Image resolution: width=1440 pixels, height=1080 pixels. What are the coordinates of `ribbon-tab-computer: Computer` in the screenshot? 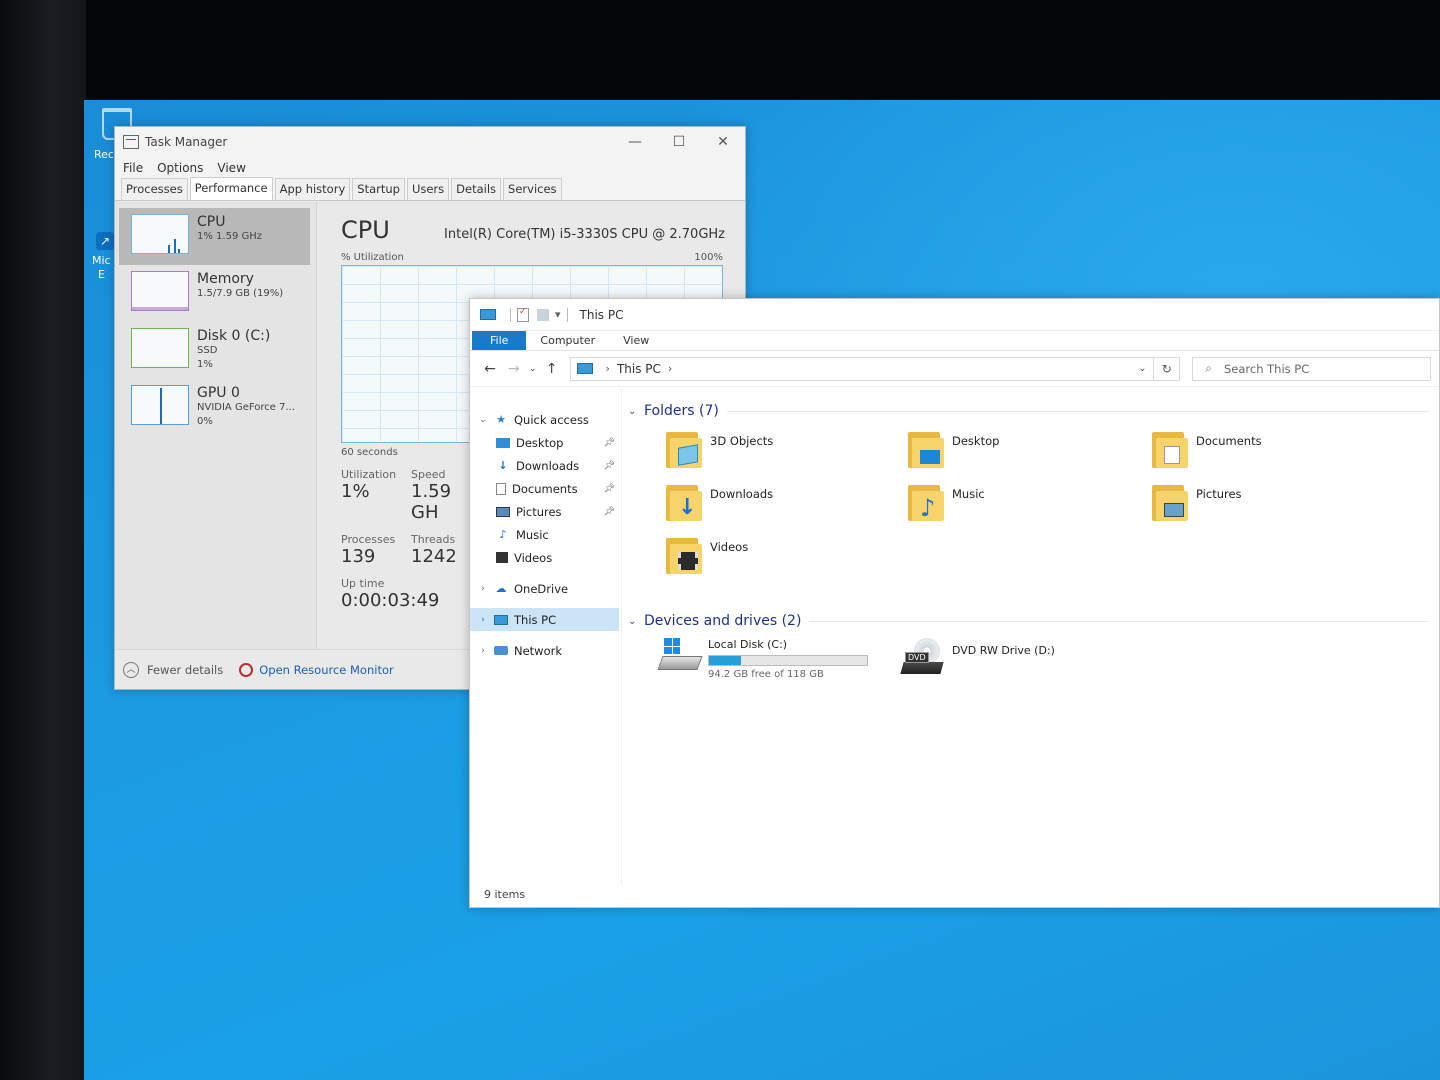 It's located at (567, 340).